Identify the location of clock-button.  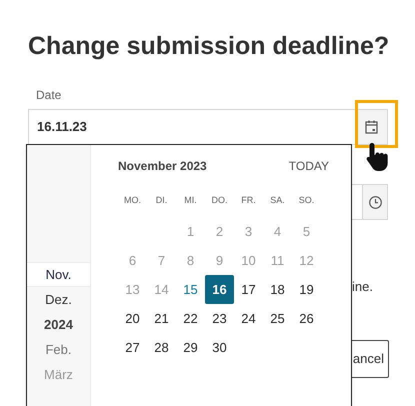
(374, 202).